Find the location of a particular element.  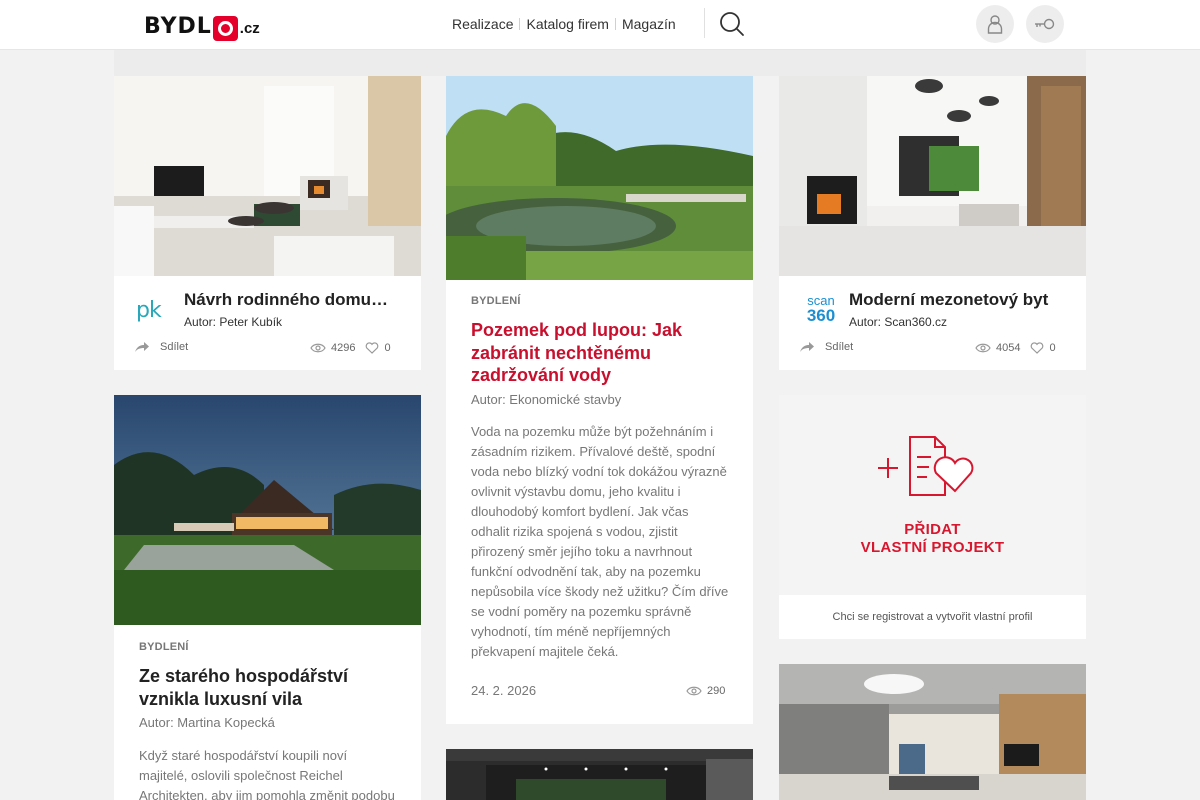

apartment-interior-photo is located at coordinates (932, 732).